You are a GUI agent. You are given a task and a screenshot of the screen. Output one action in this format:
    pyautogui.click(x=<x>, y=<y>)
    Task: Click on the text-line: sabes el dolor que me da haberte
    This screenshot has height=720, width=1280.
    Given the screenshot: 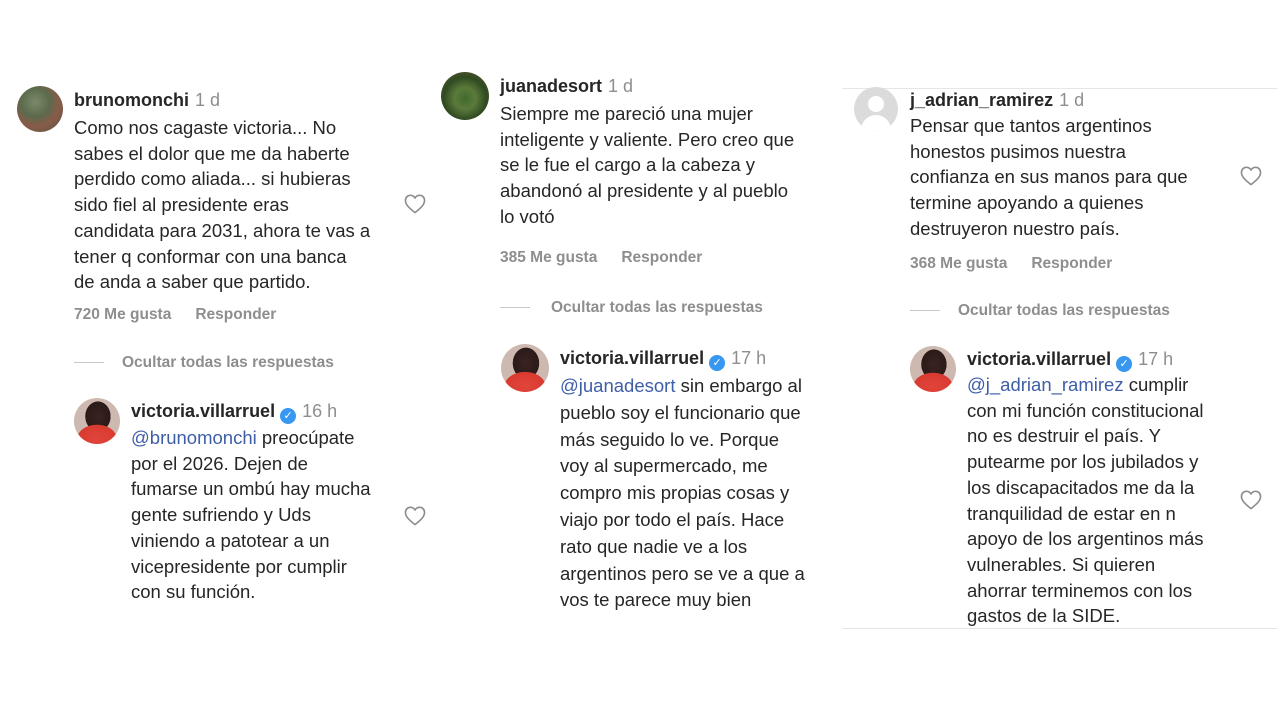 What is the action you would take?
    pyautogui.click(x=212, y=153)
    